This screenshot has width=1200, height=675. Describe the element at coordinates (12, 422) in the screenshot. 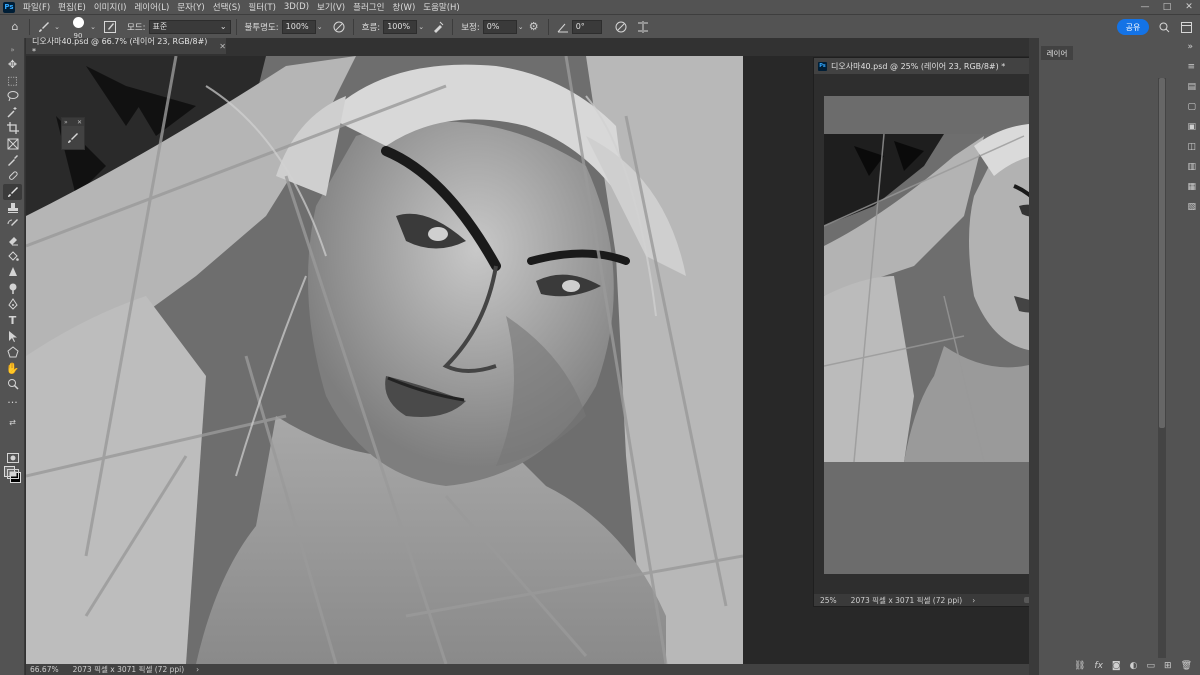

I see `swap-colors-icon: ⇄` at that location.